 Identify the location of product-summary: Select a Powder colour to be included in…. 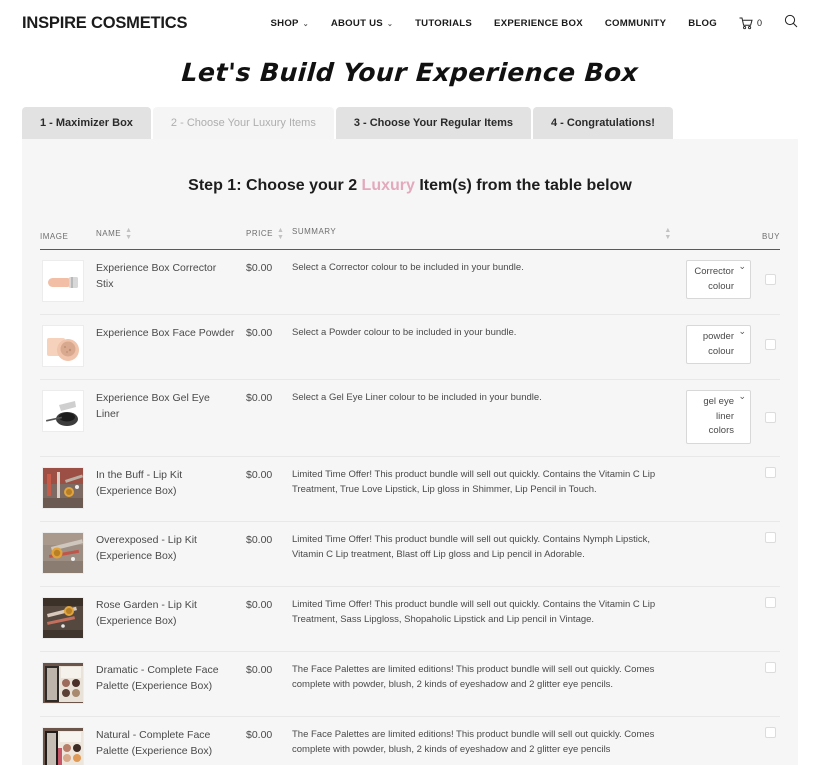
(404, 332).